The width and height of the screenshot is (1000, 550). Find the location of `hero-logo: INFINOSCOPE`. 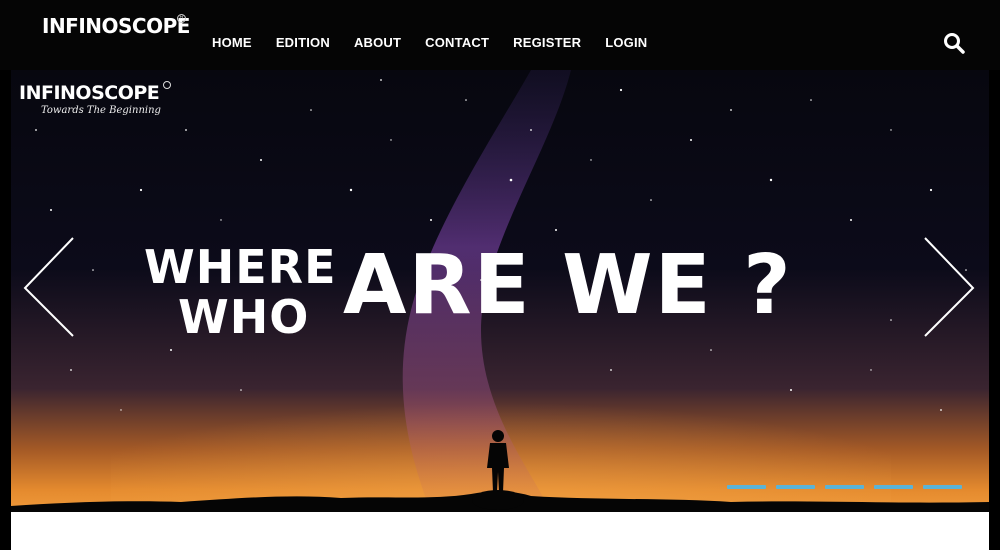

hero-logo: INFINOSCOPE is located at coordinates (89, 93).